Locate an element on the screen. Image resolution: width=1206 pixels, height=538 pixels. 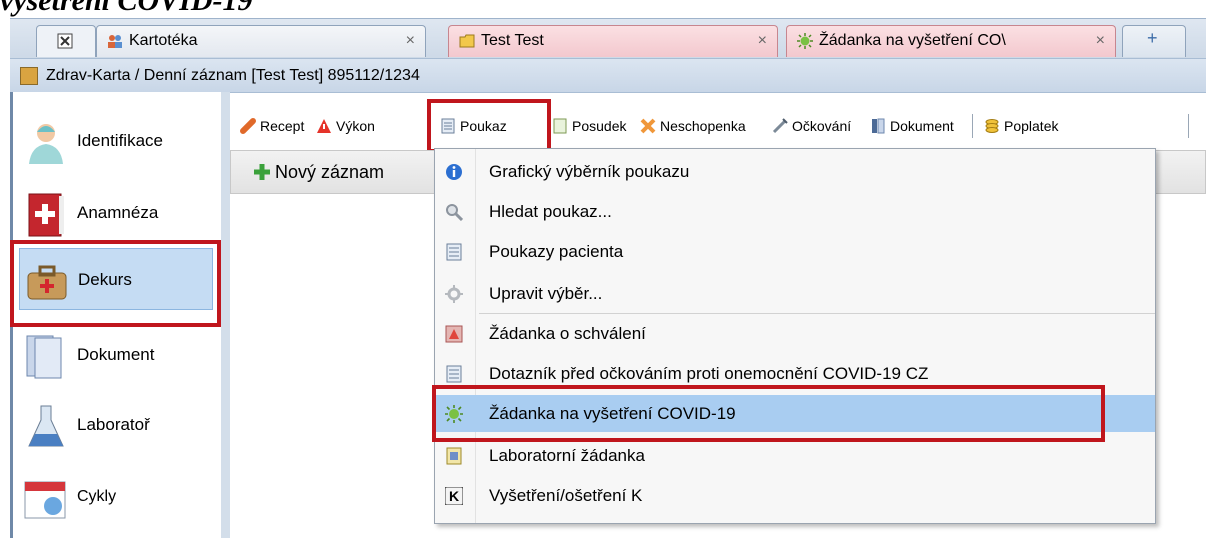
sidebar-item-anamneza: Anamnéza is located at coordinates (116, 213).